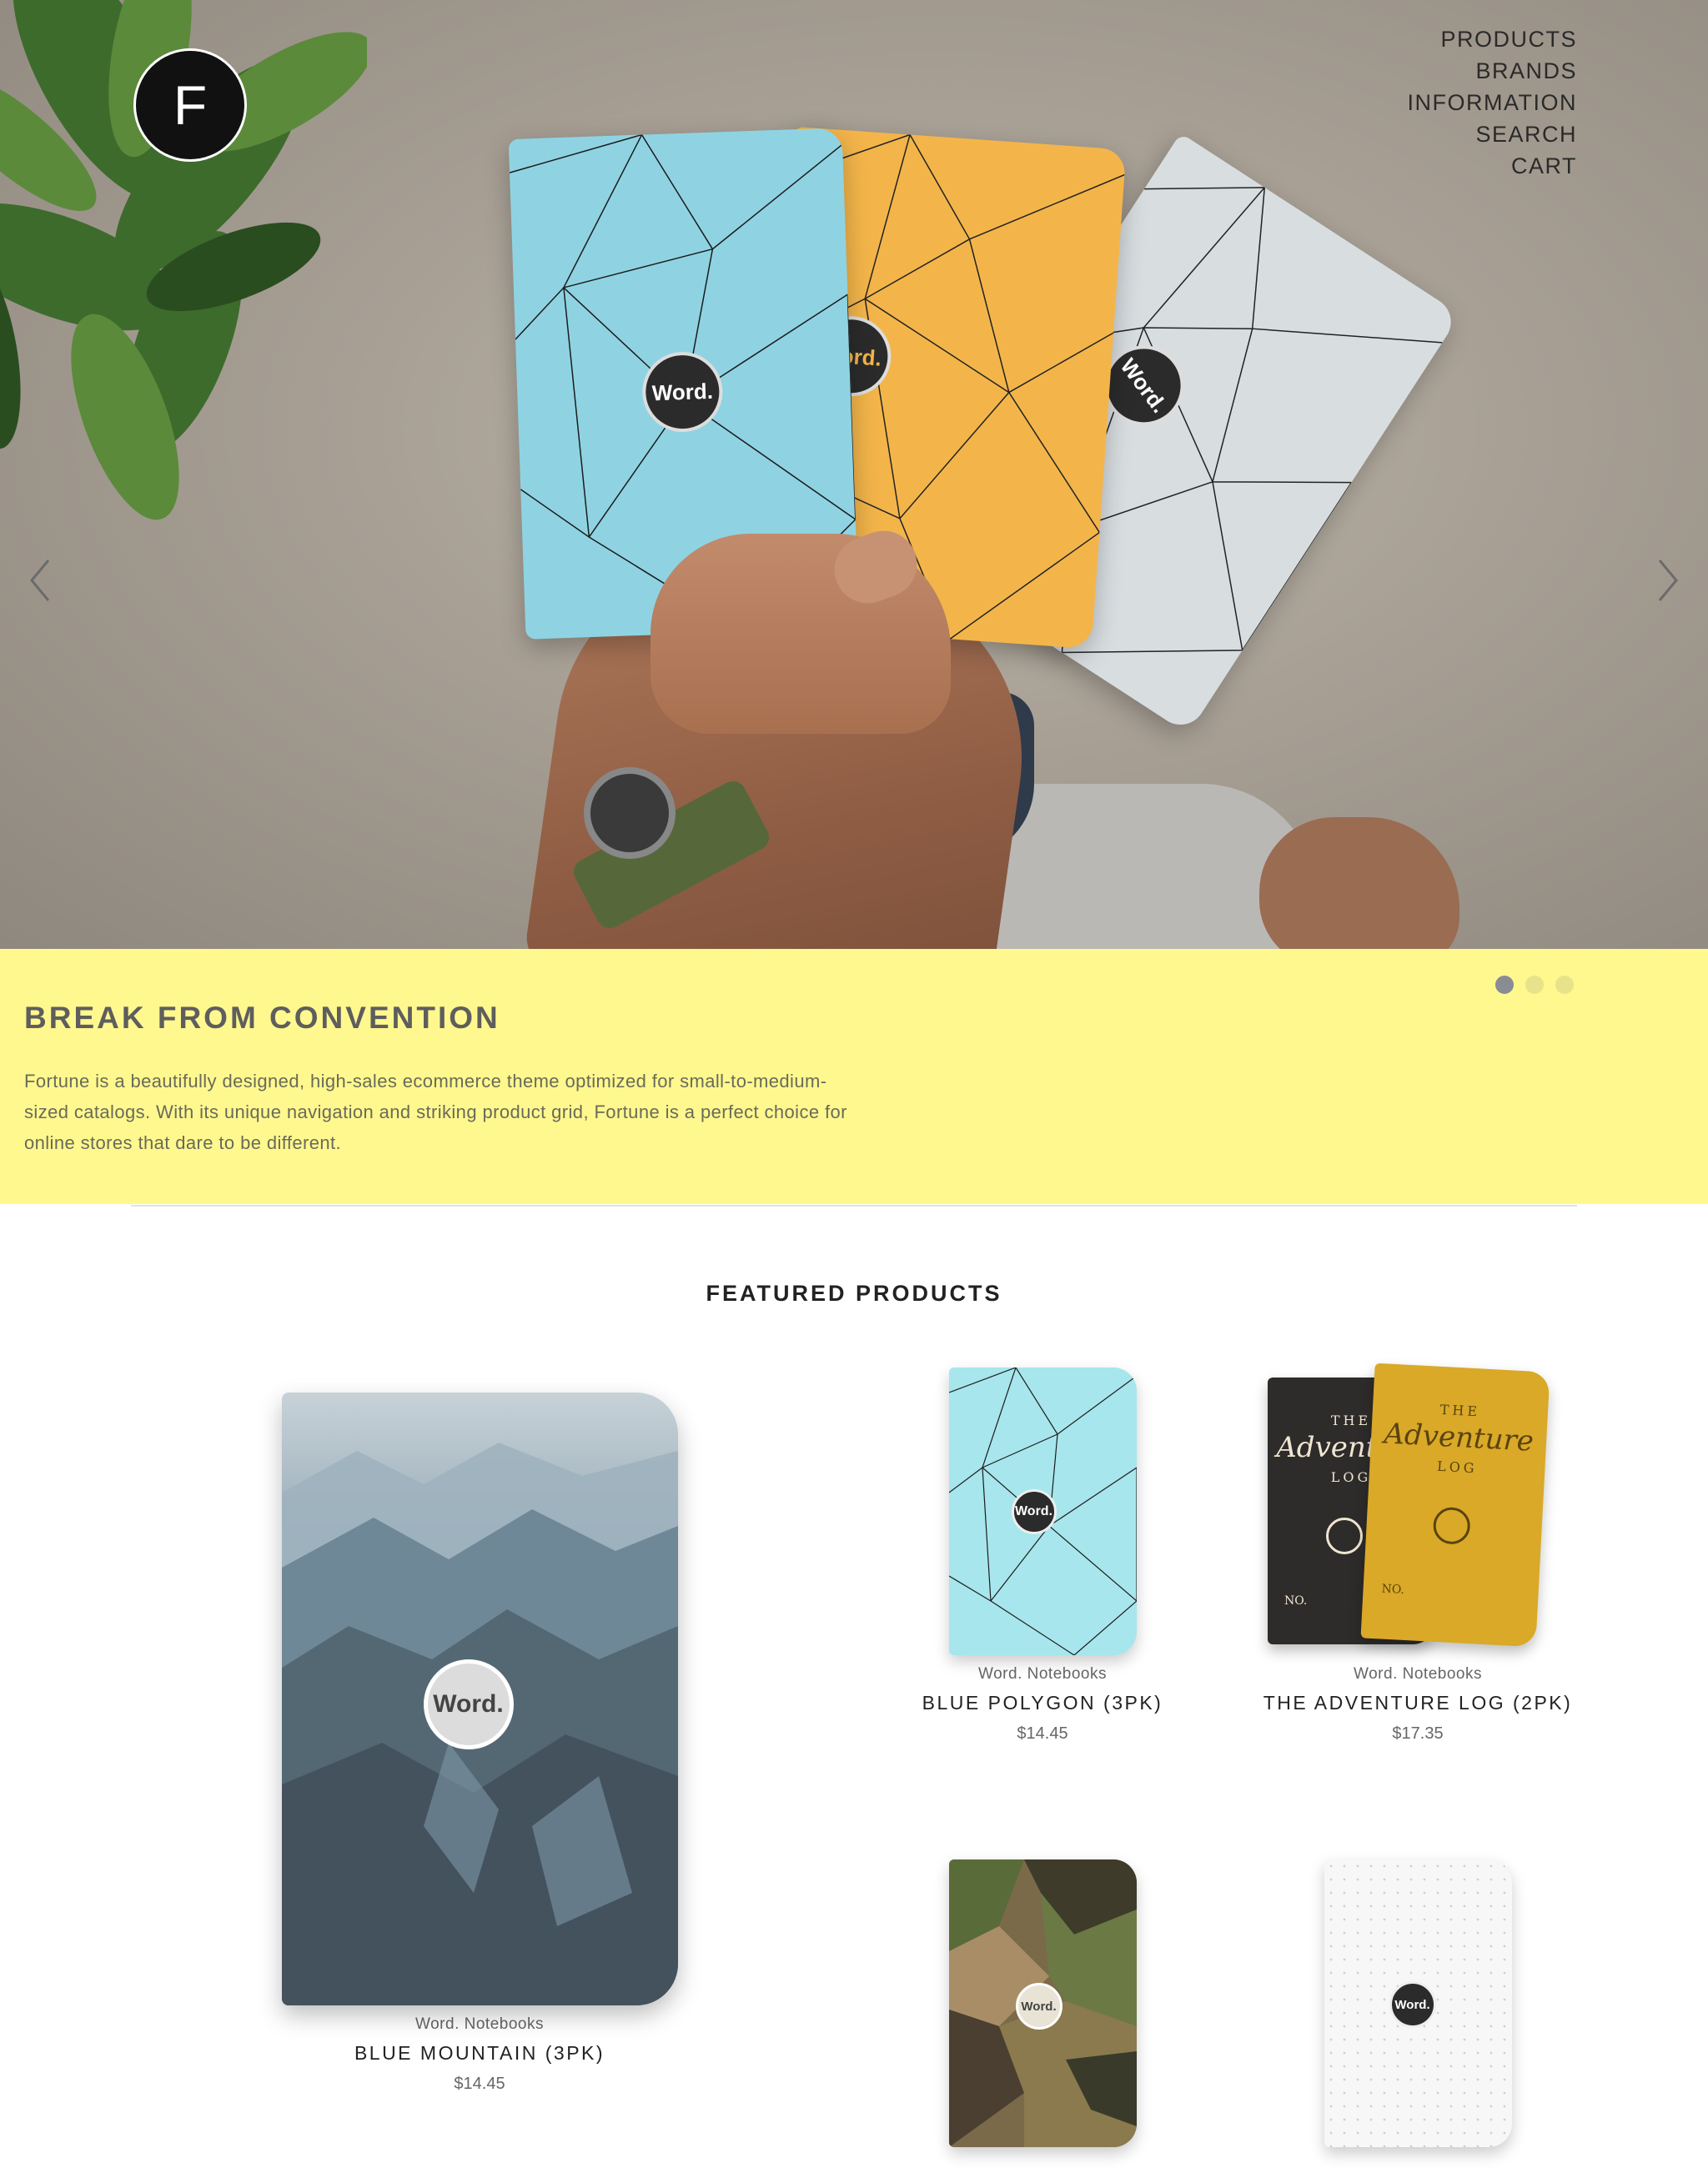 The image size is (1708, 2168). I want to click on section-divider, so click(854, 1206).